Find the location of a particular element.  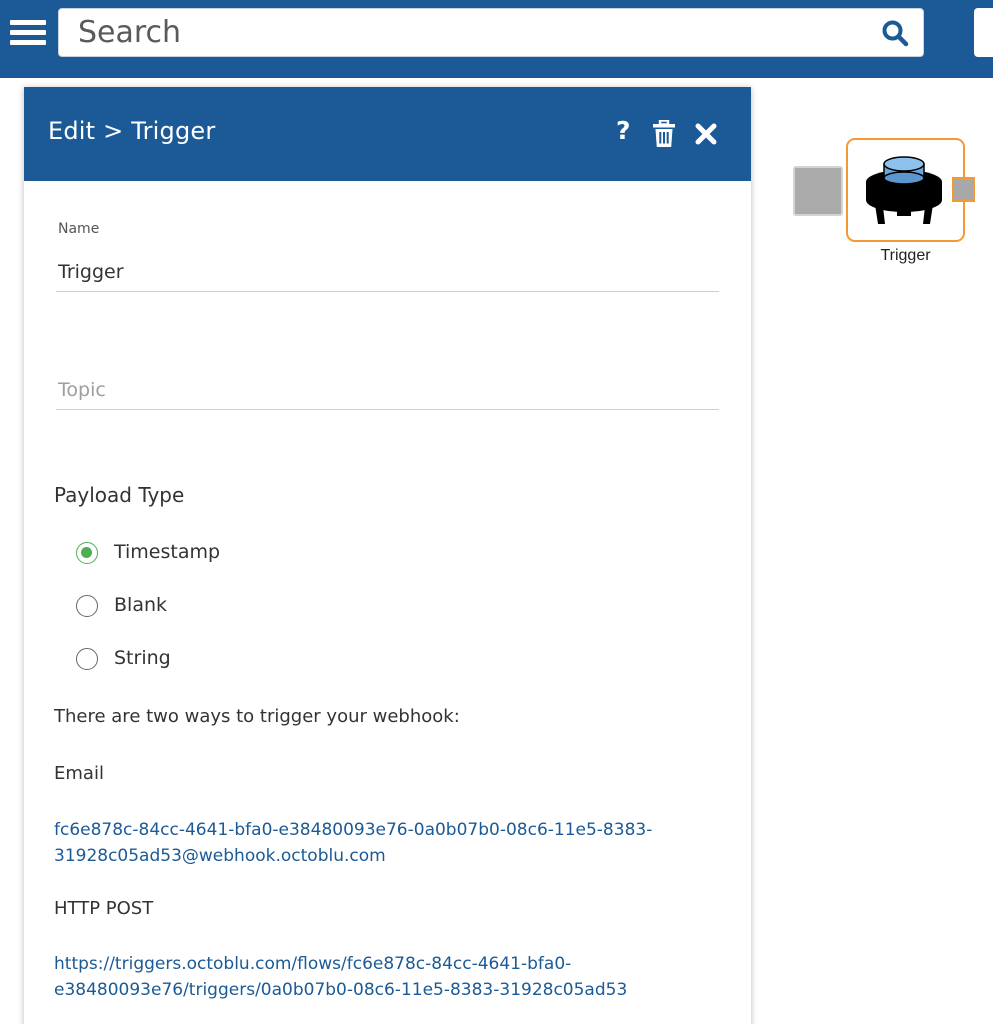

node-input-port is located at coordinates (818, 191).